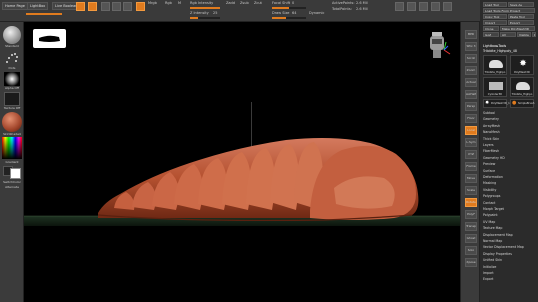 The height and width of the screenshot is (302, 538). I want to click on polyframe-icon, so click(411, 6).